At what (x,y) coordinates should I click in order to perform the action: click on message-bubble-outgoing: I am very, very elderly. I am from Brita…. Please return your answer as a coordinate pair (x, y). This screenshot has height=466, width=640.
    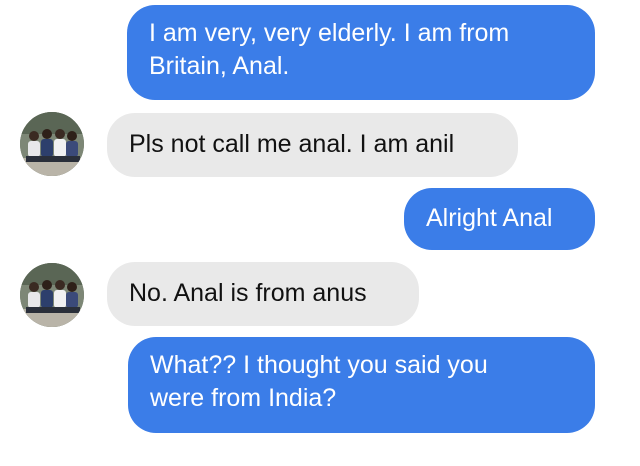
    Looking at the image, I should click on (361, 52).